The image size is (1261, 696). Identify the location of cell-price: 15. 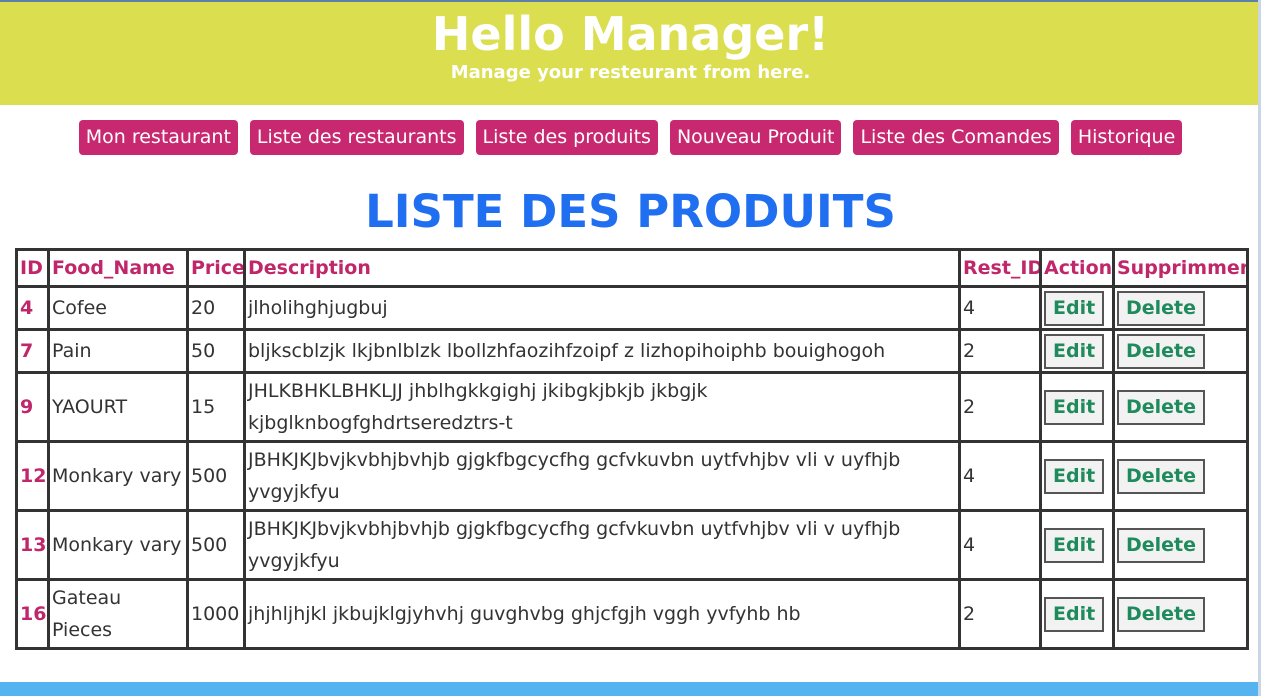
(216, 407).